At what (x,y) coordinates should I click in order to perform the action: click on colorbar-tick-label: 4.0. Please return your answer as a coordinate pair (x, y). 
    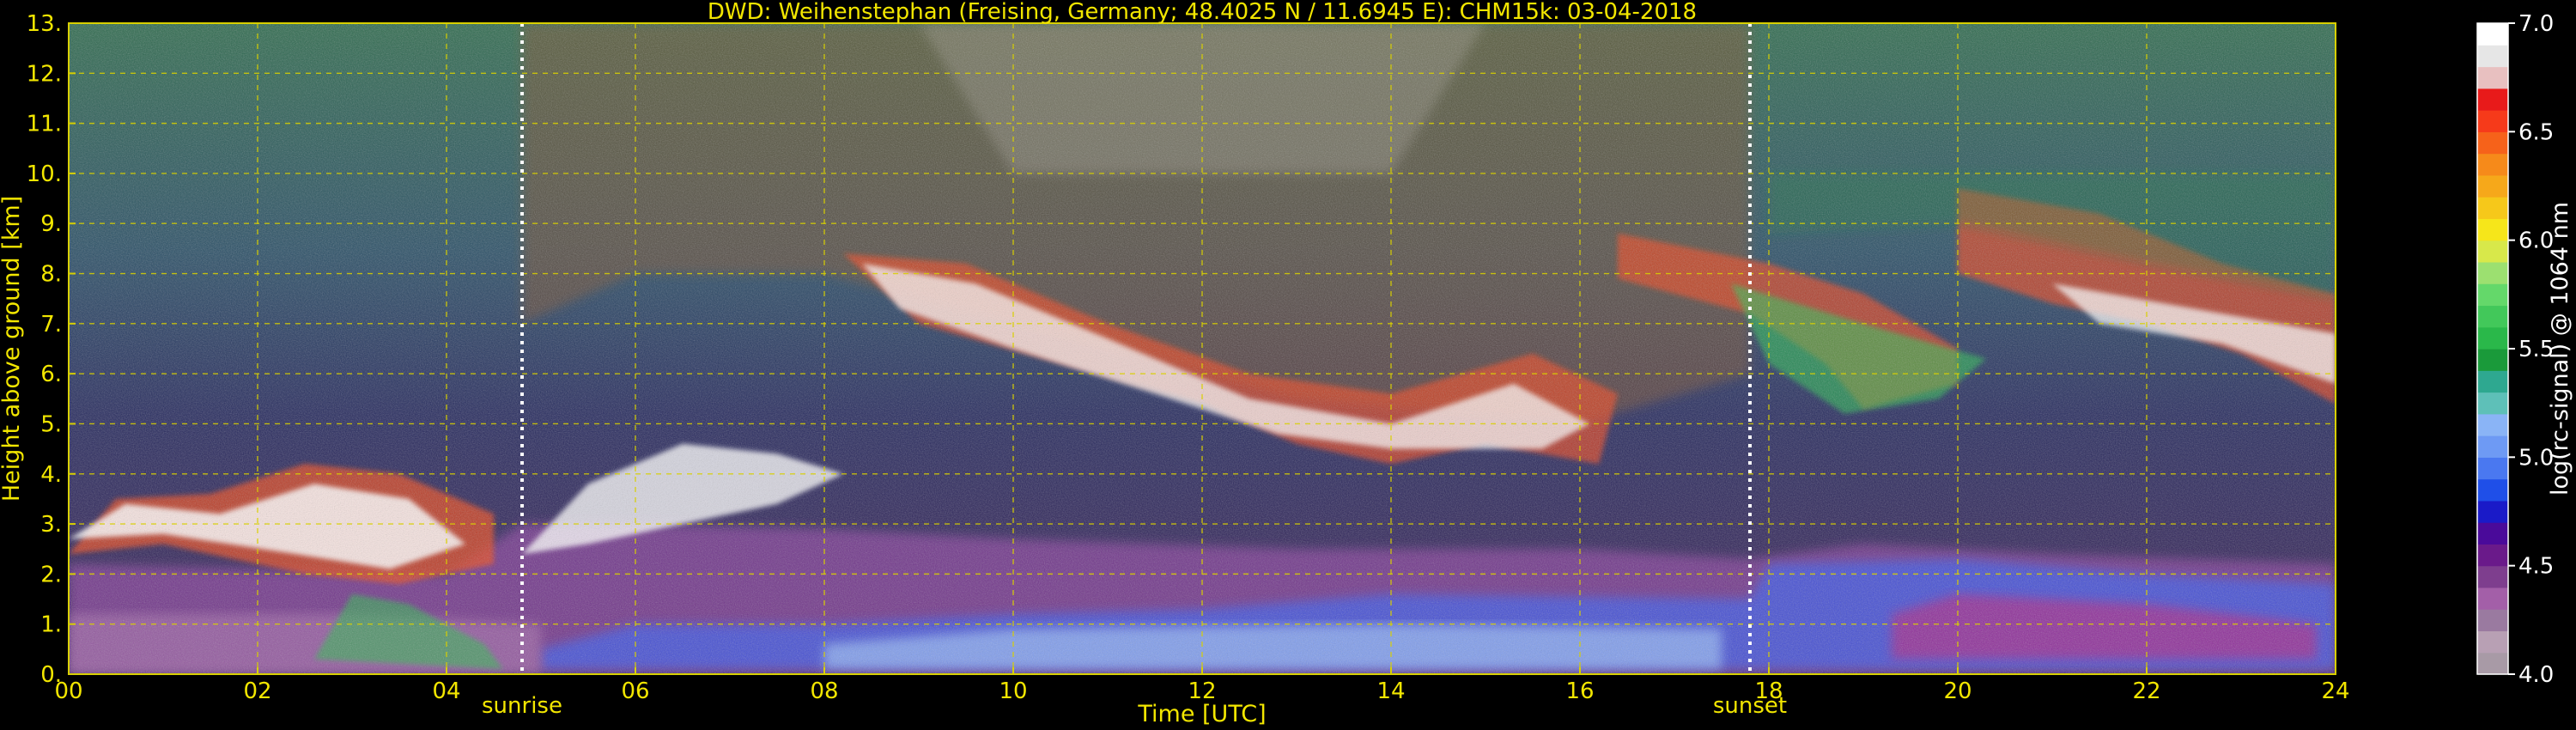
    Looking at the image, I should click on (2536, 675).